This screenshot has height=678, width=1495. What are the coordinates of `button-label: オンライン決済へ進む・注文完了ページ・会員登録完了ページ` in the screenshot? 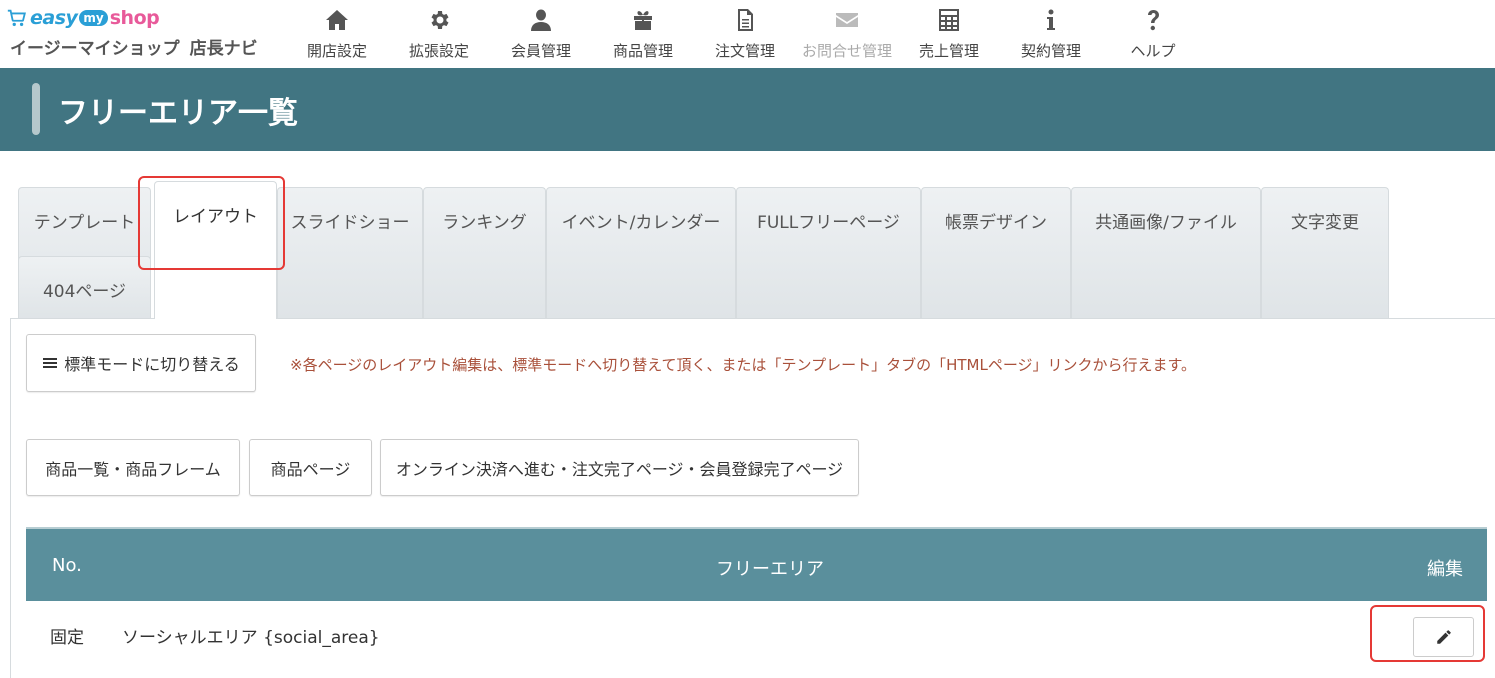 It's located at (619, 469).